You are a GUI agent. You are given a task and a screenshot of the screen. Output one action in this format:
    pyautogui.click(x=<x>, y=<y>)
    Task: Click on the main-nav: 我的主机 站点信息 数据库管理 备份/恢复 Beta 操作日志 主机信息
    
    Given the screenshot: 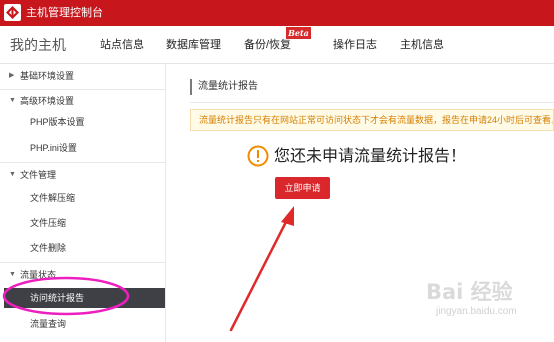 What is the action you would take?
    pyautogui.click(x=277, y=45)
    